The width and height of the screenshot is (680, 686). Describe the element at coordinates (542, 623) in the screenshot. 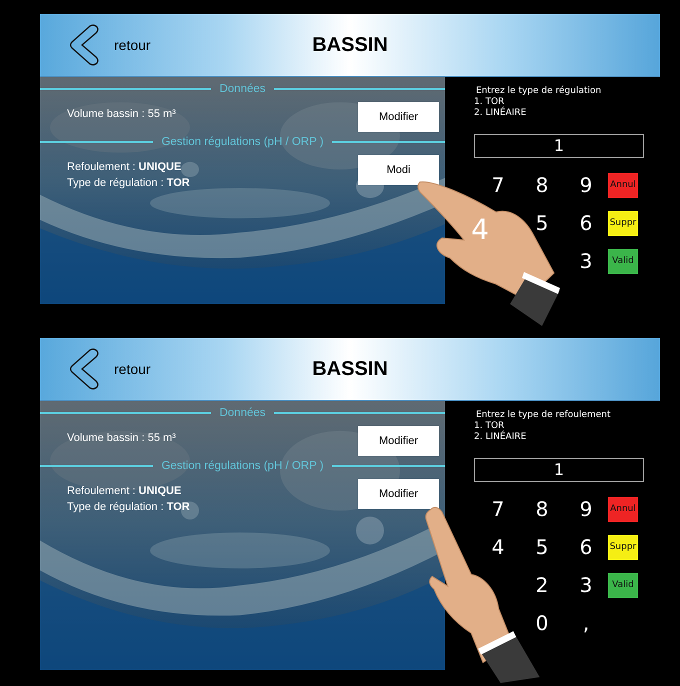

I see `number-key: 0` at that location.